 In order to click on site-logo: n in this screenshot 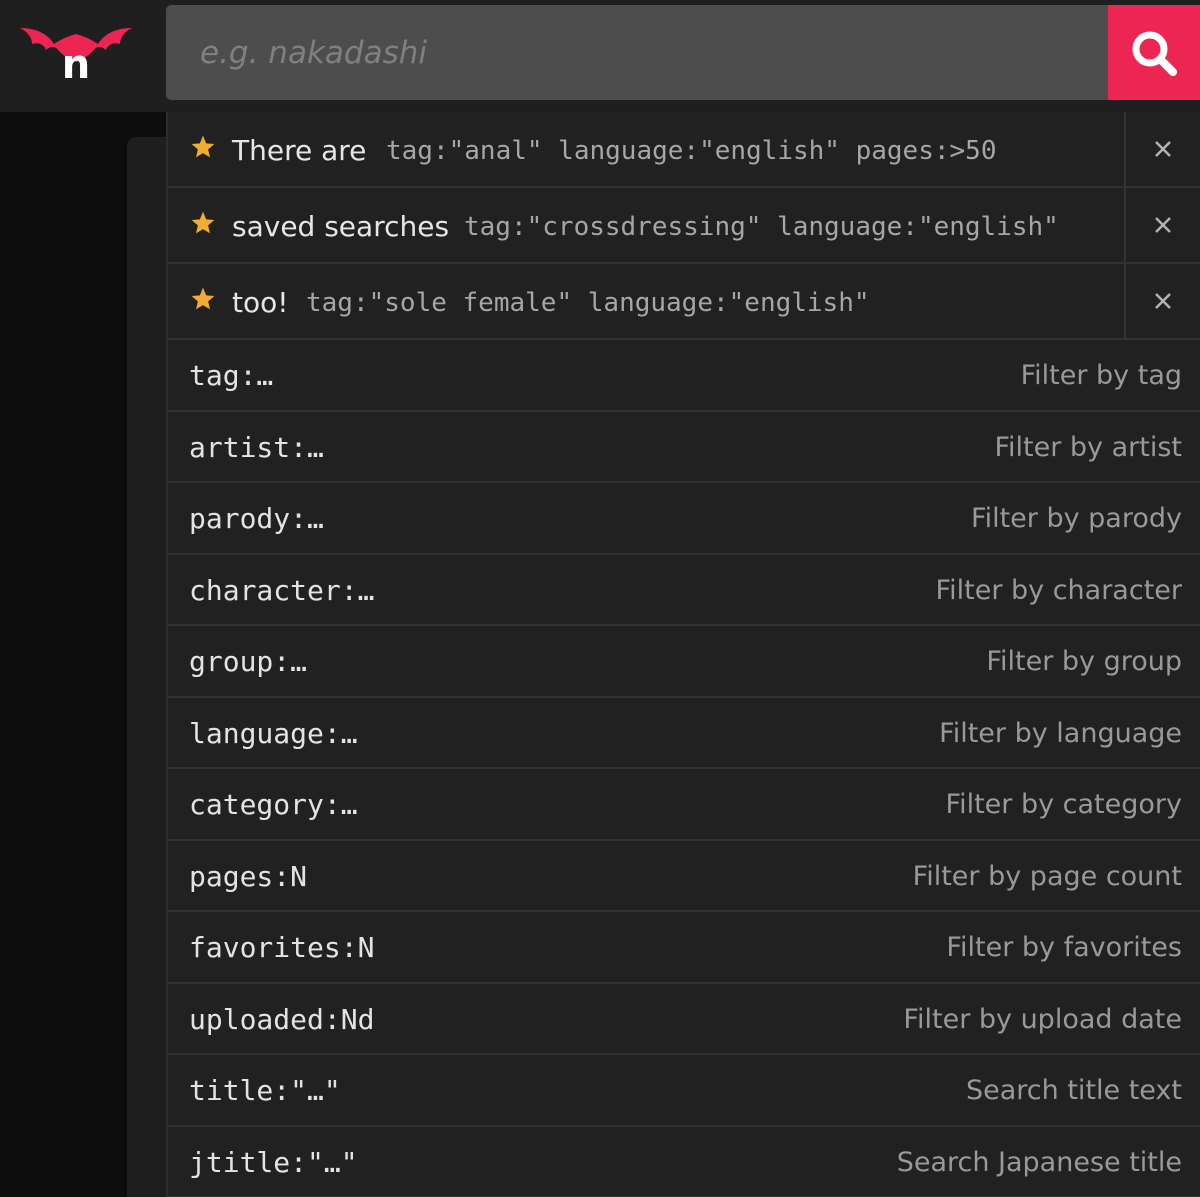, I will do `click(76, 53)`.